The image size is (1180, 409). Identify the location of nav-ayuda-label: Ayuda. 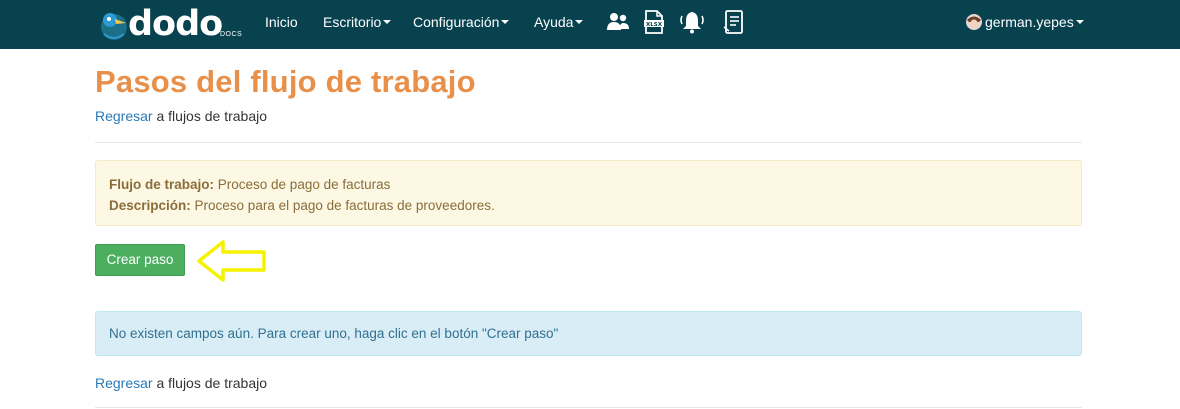
(554, 22).